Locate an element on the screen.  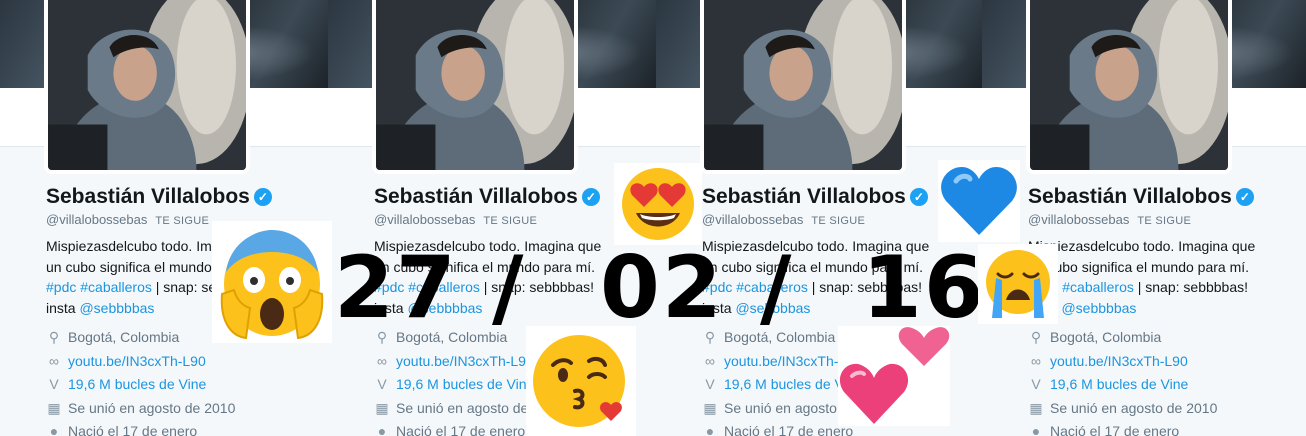
face-blowing-kiss-icon is located at coordinates (581, 381).